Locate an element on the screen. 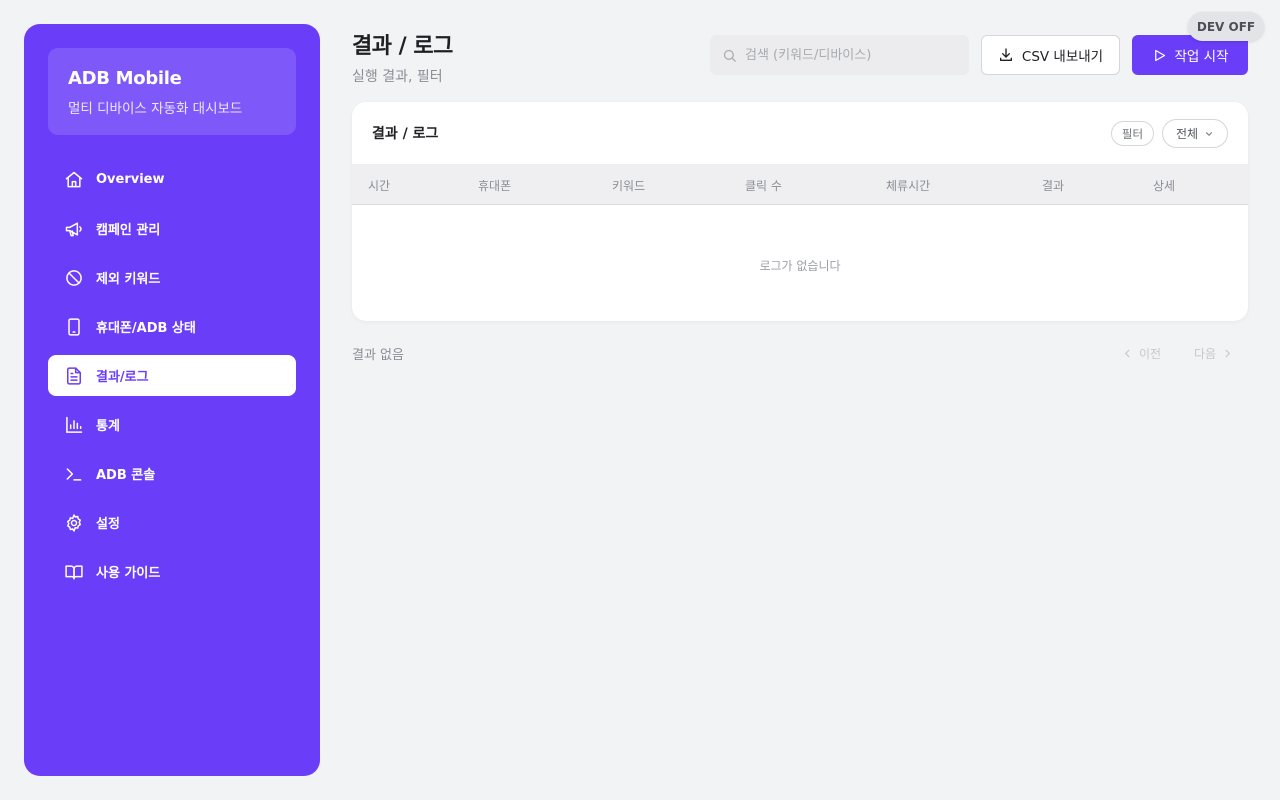 Image resolution: width=1280 pixels, height=800 pixels. search-box is located at coordinates (839, 55).